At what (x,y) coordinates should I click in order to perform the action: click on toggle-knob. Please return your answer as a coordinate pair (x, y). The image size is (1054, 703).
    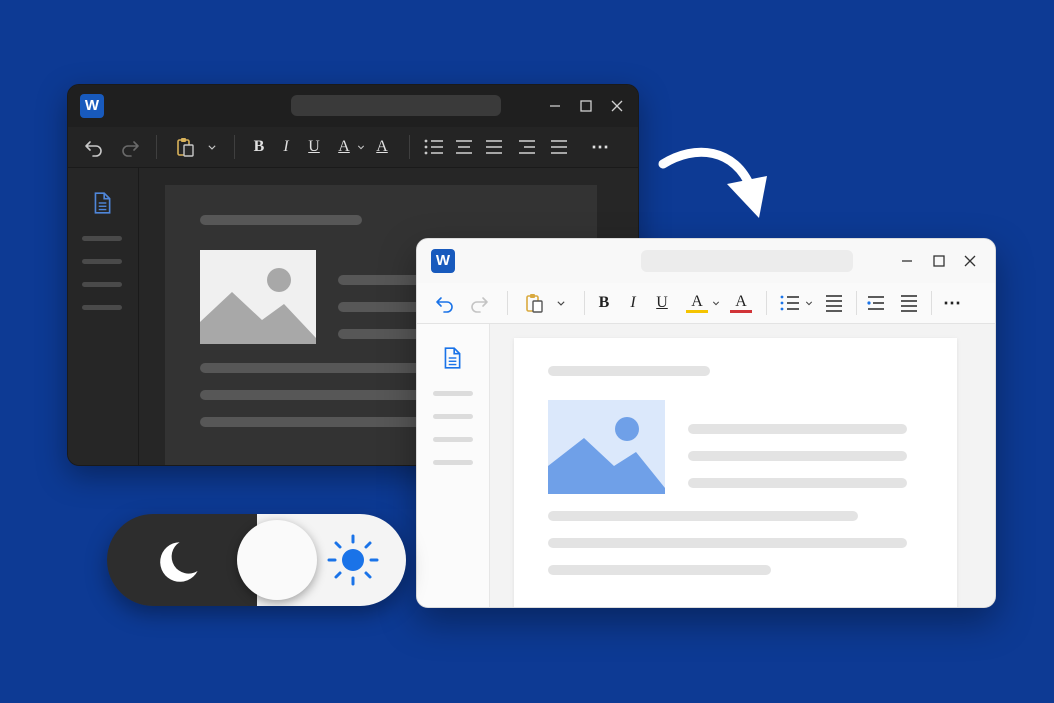
    Looking at the image, I should click on (277, 560).